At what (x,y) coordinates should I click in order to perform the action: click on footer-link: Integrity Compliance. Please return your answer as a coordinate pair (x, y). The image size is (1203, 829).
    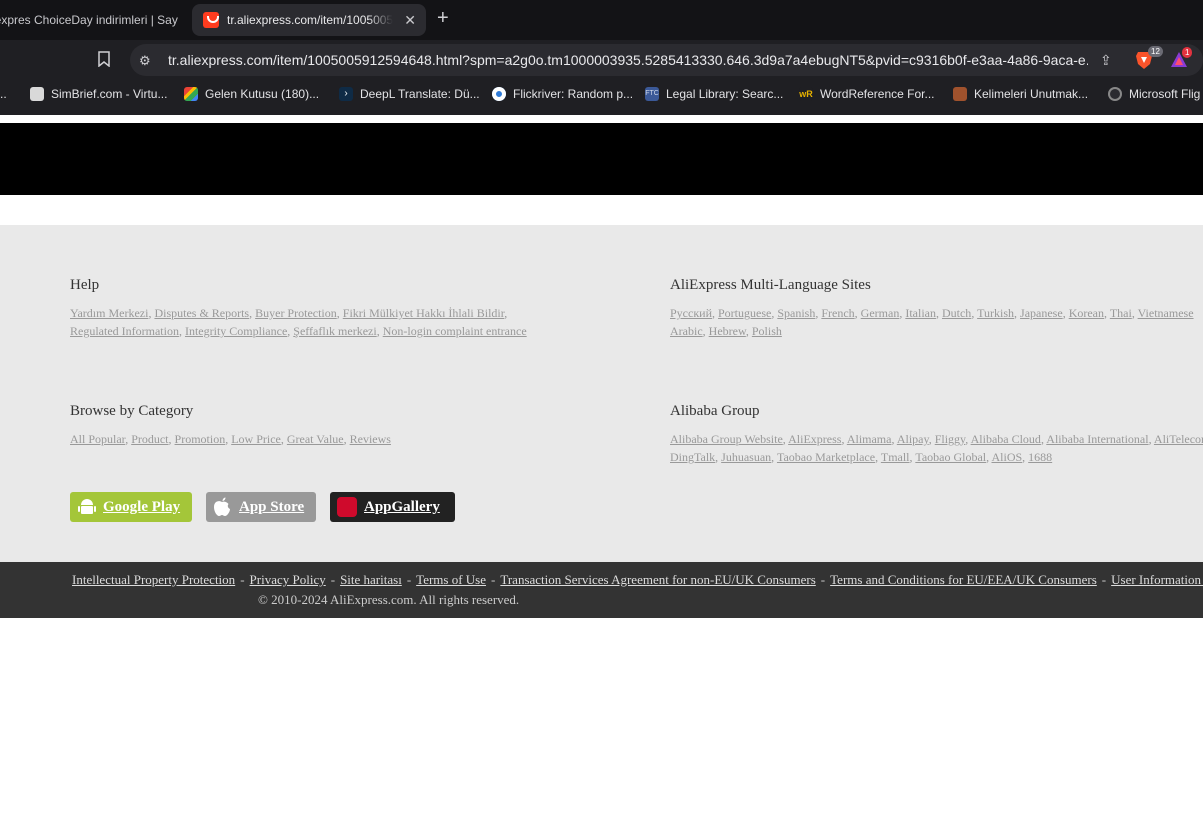
    Looking at the image, I should click on (236, 331).